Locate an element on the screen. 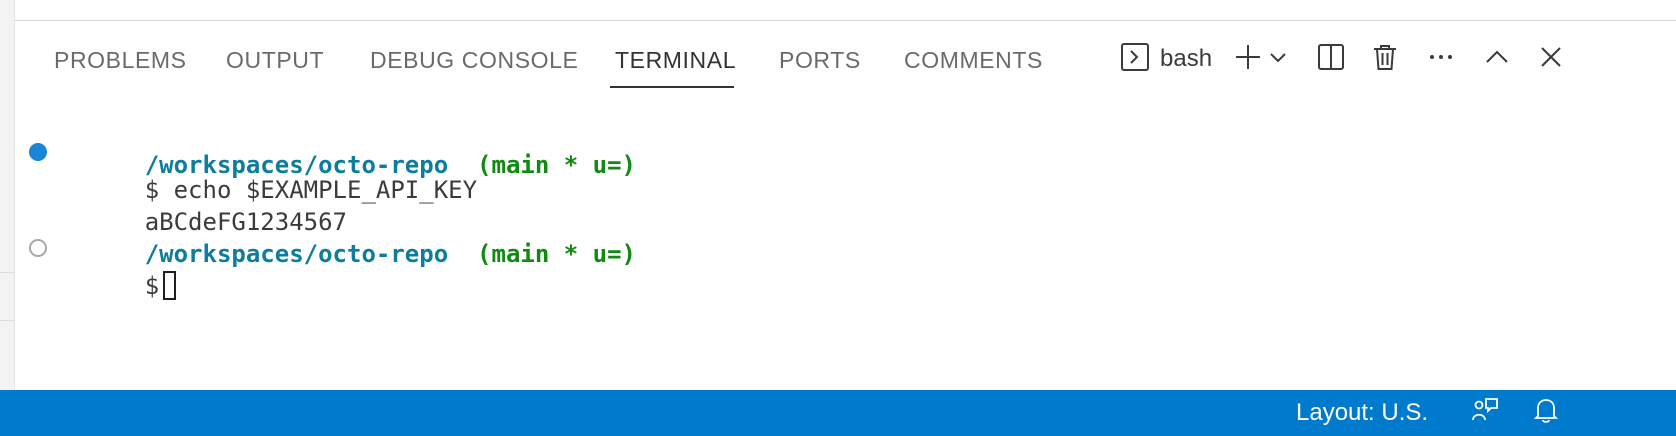 The width and height of the screenshot is (1676, 436). terminal-line-output: aBCdeFG1234567 is located at coordinates (202, 203).